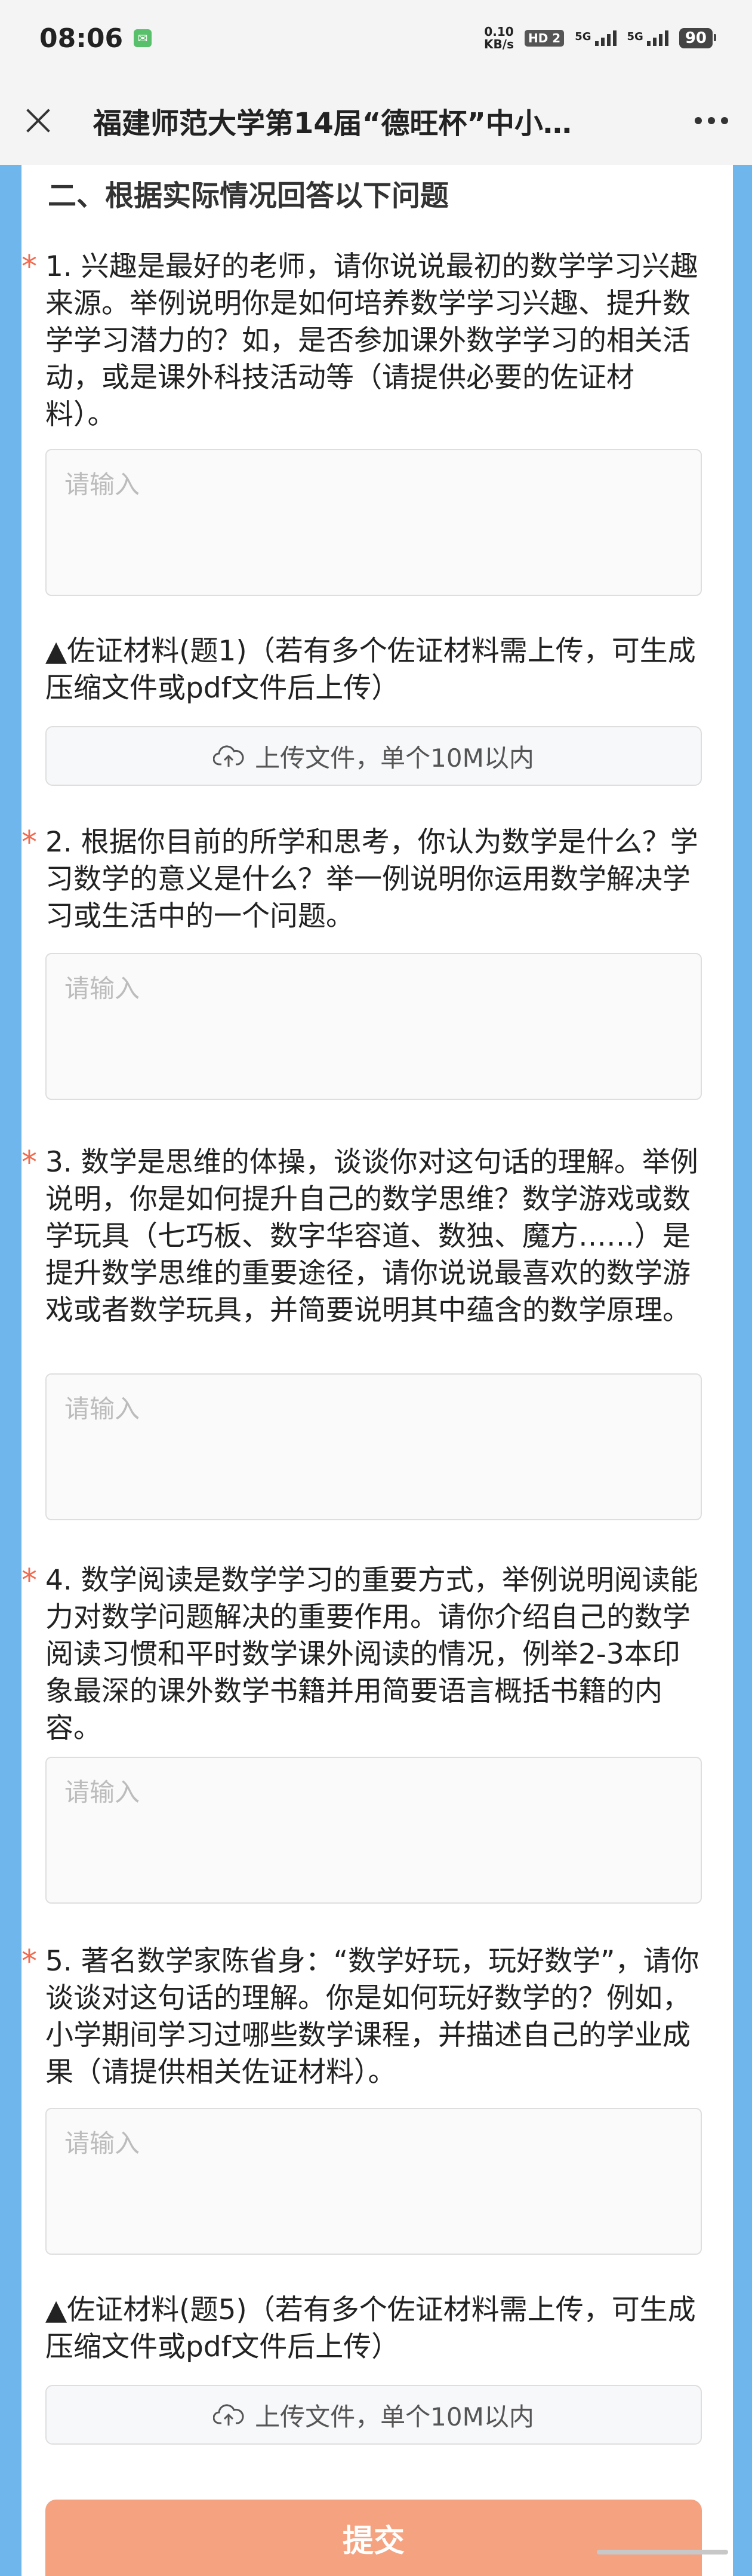 The image size is (752, 2576). I want to click on status-indicators: 0.10 KB/s HD 2 5G 5G 90, so click(600, 37).